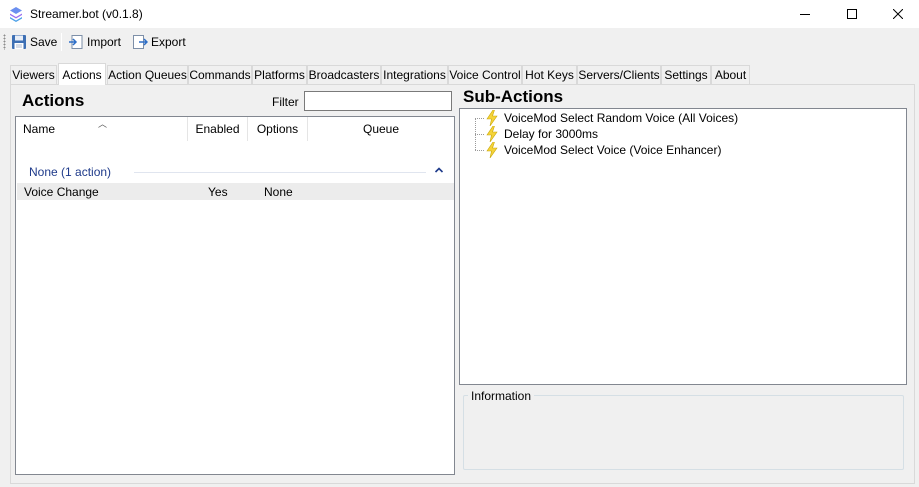 Image resolution: width=919 pixels, height=487 pixels. I want to click on tab-settings: Settings, so click(686, 74).